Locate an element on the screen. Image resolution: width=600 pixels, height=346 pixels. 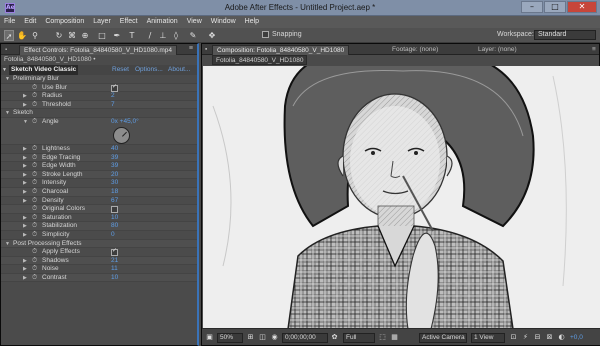
menu-effect: Effect is located at coordinates (129, 22).